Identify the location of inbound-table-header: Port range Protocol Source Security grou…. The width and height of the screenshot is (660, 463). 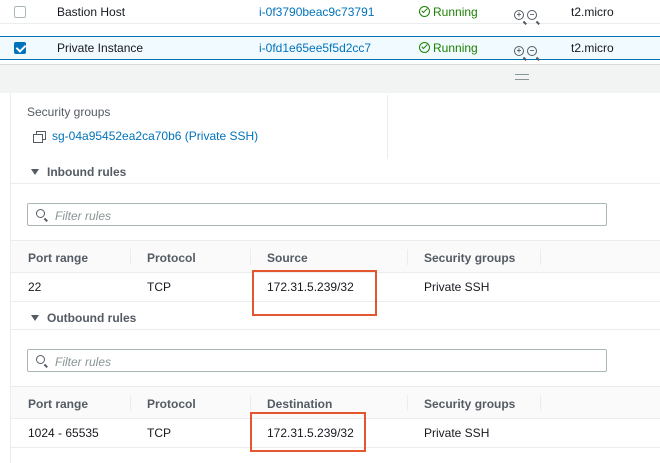
(335, 256).